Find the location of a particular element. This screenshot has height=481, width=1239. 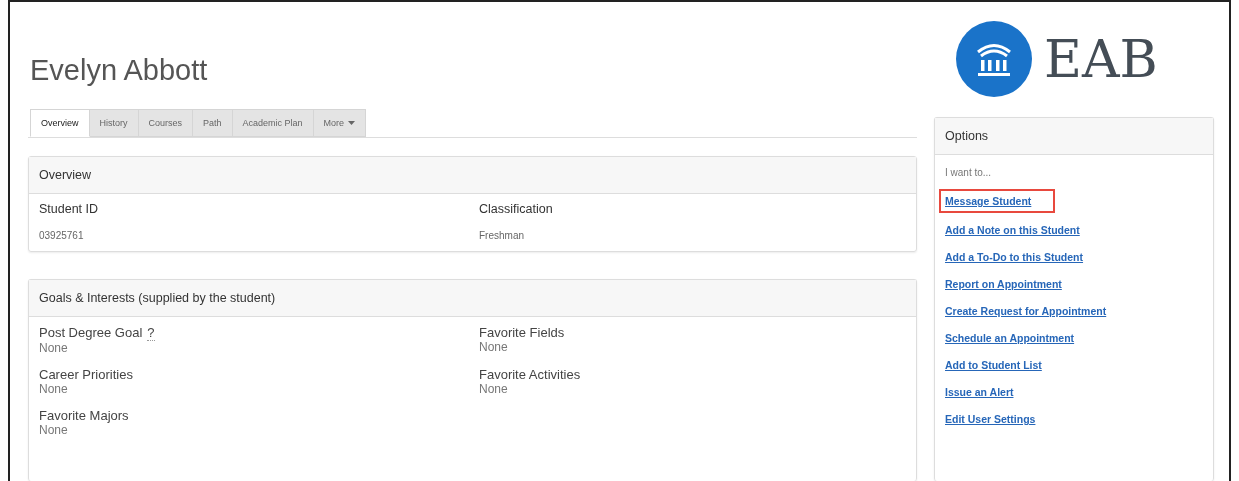

tab: Academic Plan is located at coordinates (273, 123).